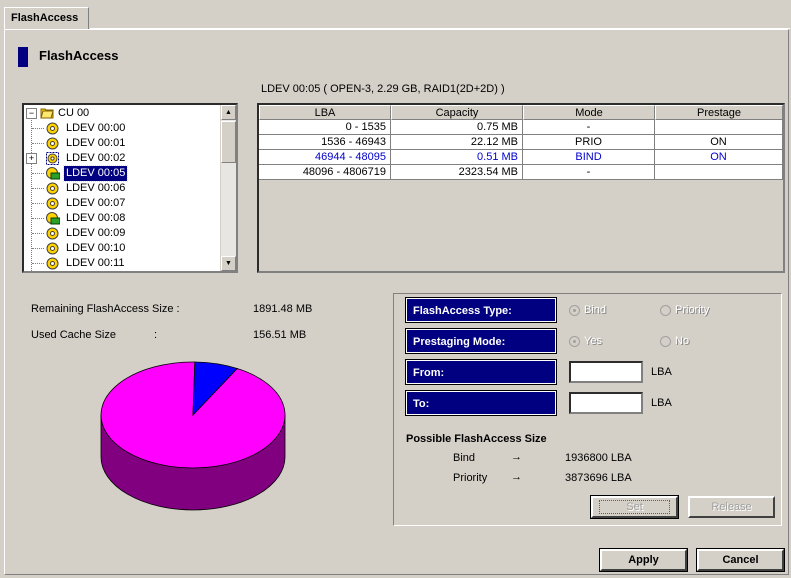  What do you see at coordinates (481, 310) in the screenshot?
I see `flashaccess-type-label: FlashAccess Type:` at bounding box center [481, 310].